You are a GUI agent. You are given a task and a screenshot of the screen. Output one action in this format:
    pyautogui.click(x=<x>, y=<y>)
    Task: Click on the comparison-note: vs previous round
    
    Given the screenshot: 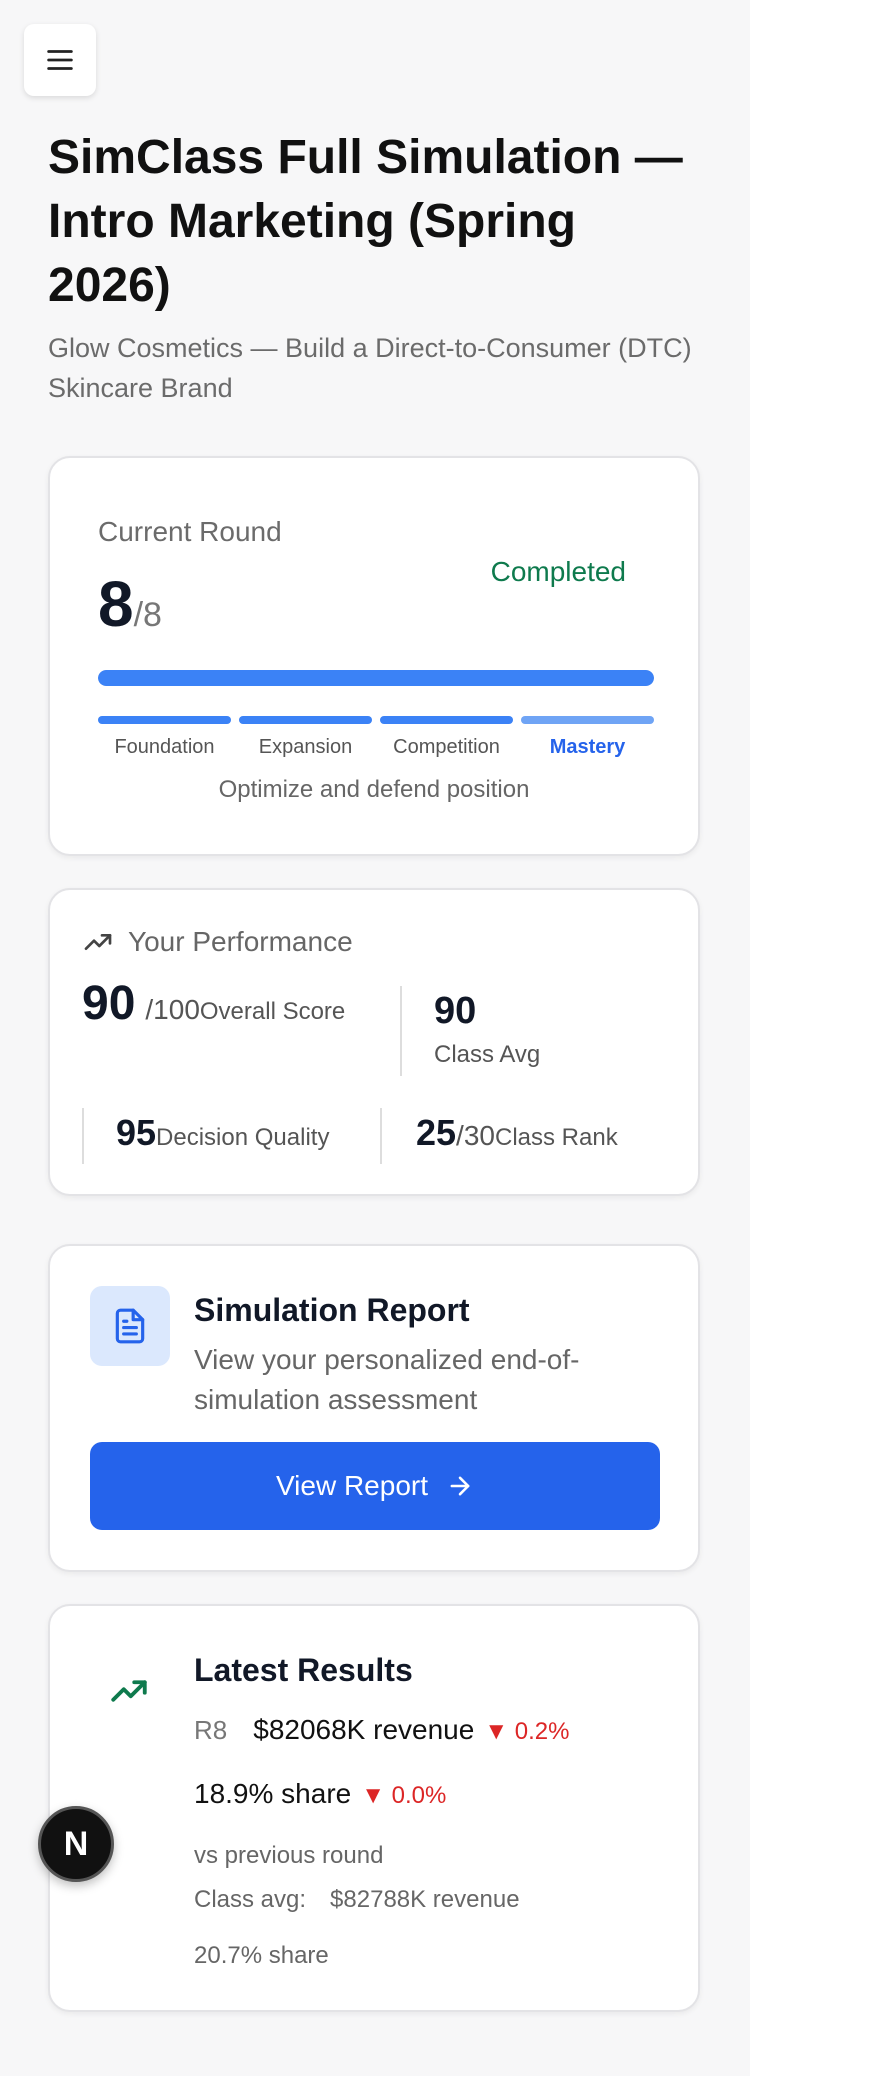 What is the action you would take?
    pyautogui.click(x=288, y=1856)
    